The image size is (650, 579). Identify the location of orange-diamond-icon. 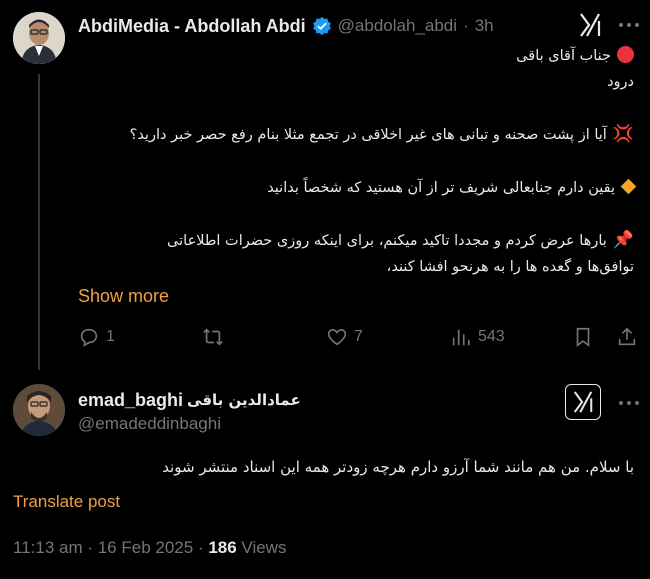
(628, 186).